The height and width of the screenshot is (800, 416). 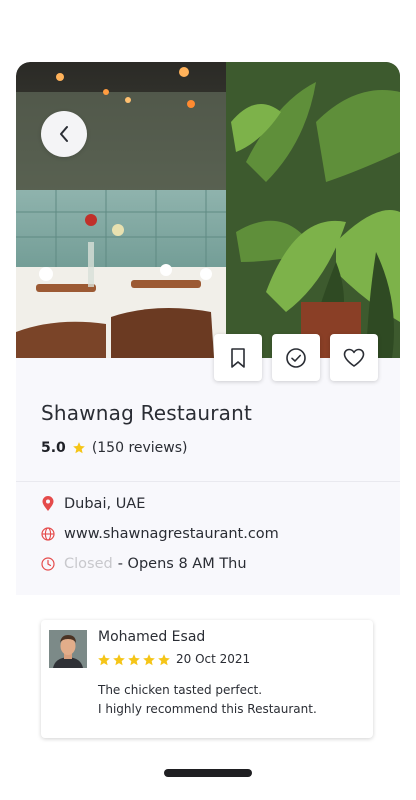 I want to click on visited-button, so click(x=296, y=357).